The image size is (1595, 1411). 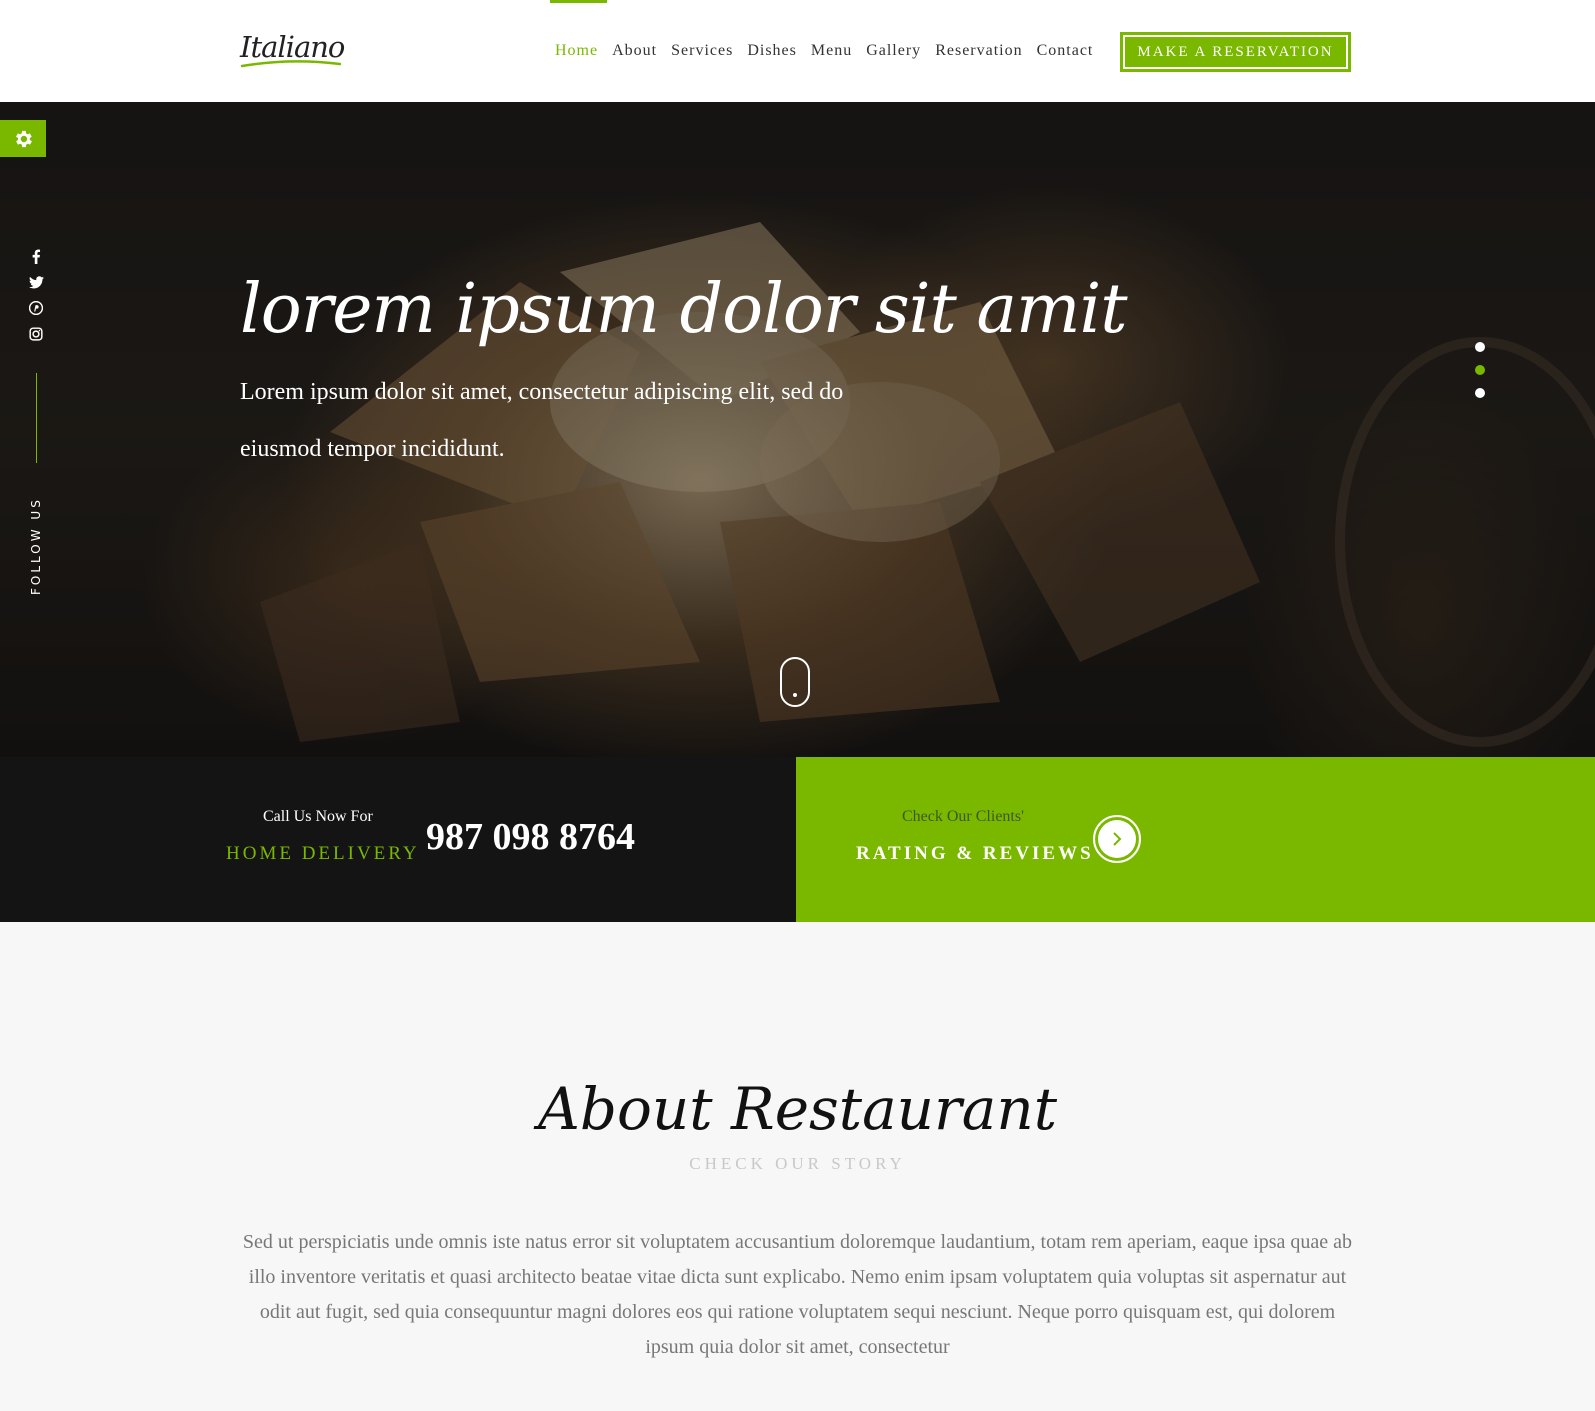 I want to click on slider-dots, so click(x=1480, y=370).